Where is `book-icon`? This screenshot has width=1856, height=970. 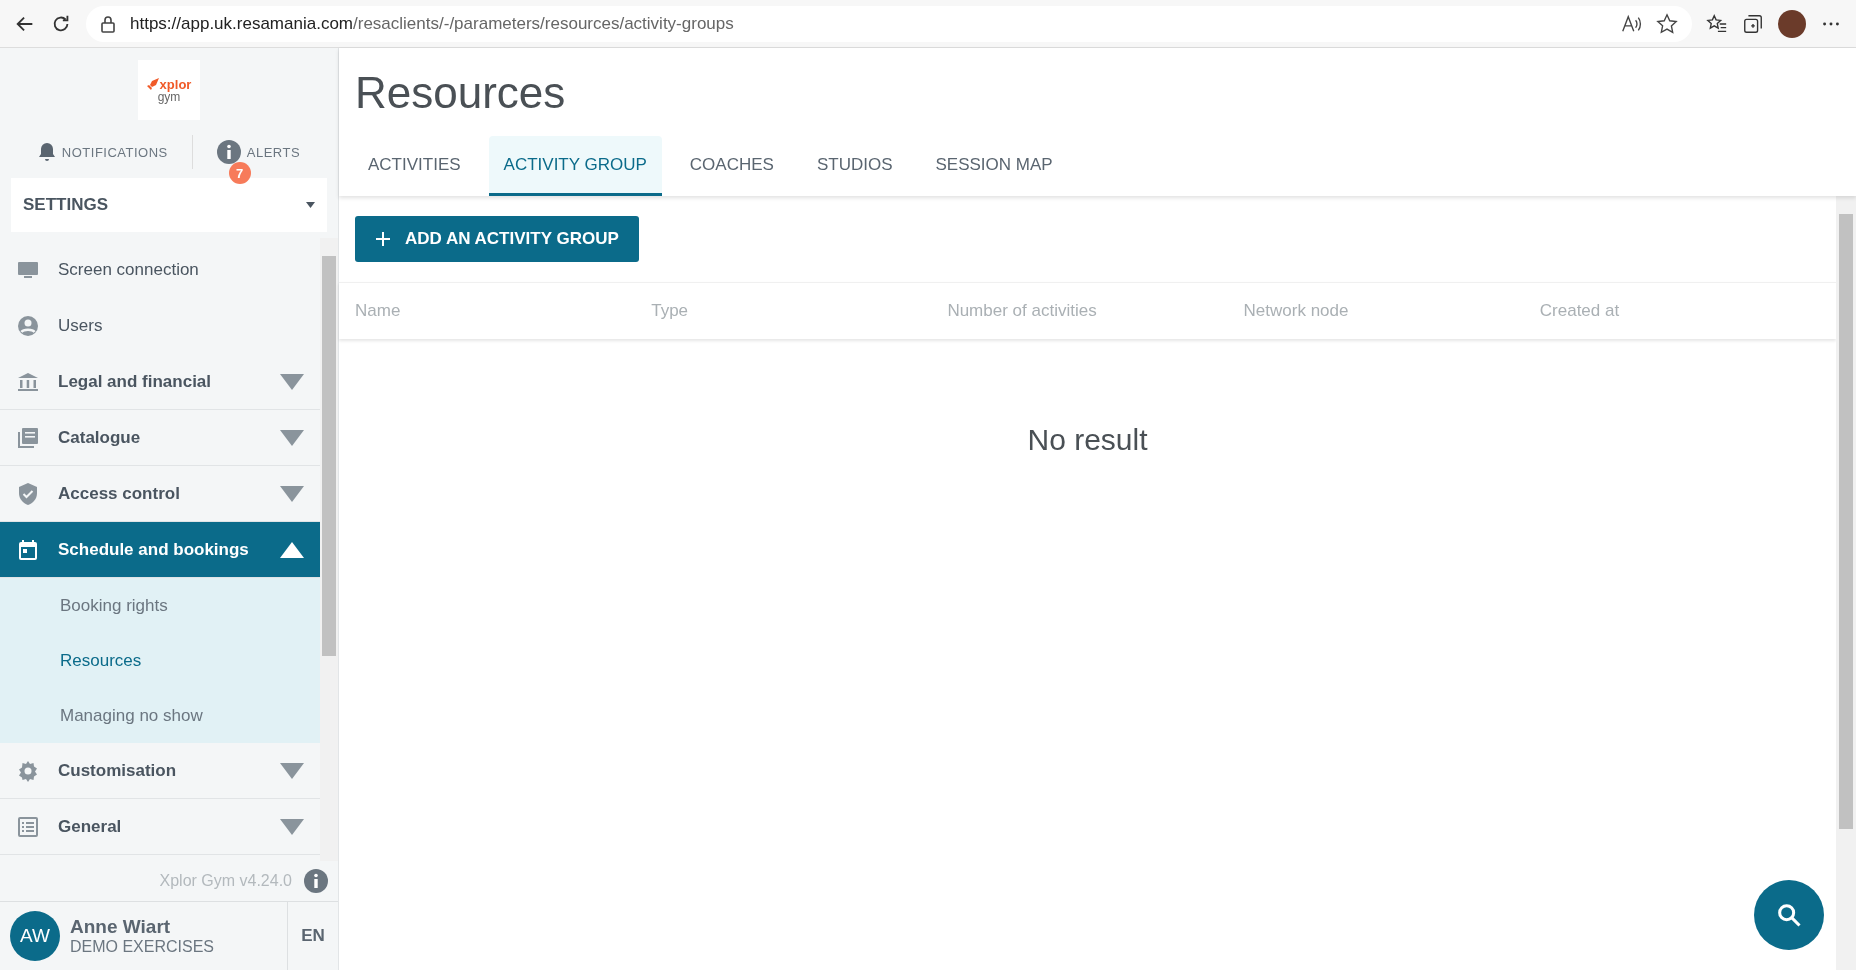 book-icon is located at coordinates (28, 437).